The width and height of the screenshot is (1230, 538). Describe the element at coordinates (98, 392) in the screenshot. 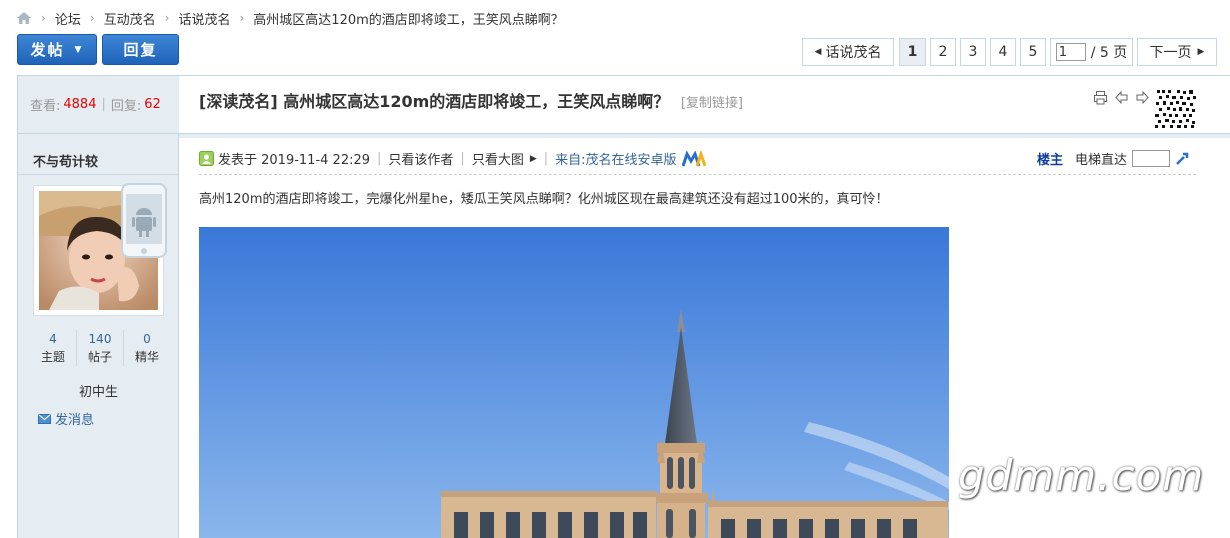

I see `user-rank: 初中生` at that location.